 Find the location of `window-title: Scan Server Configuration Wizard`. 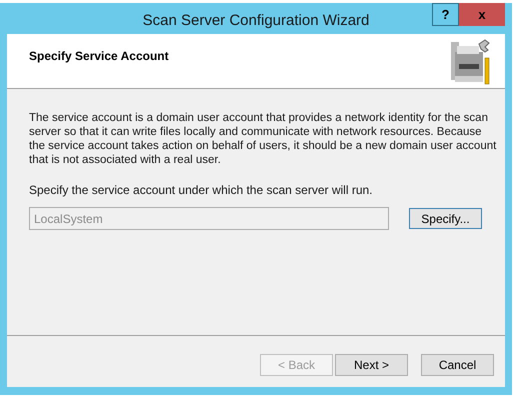

window-title: Scan Server Configuration Wizard is located at coordinates (256, 21).